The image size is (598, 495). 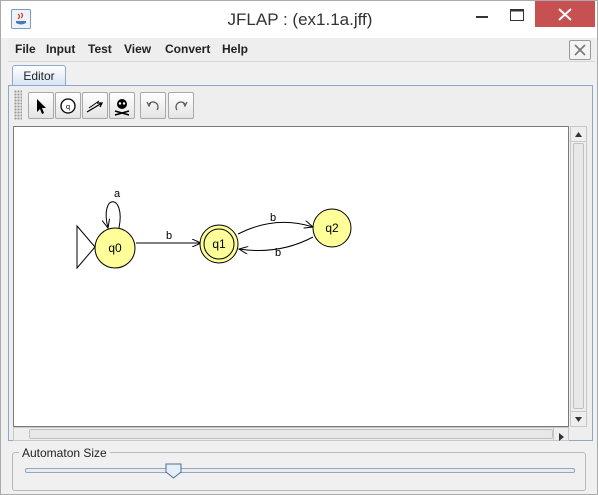 What do you see at coordinates (137, 49) in the screenshot?
I see `menu-view: View` at bounding box center [137, 49].